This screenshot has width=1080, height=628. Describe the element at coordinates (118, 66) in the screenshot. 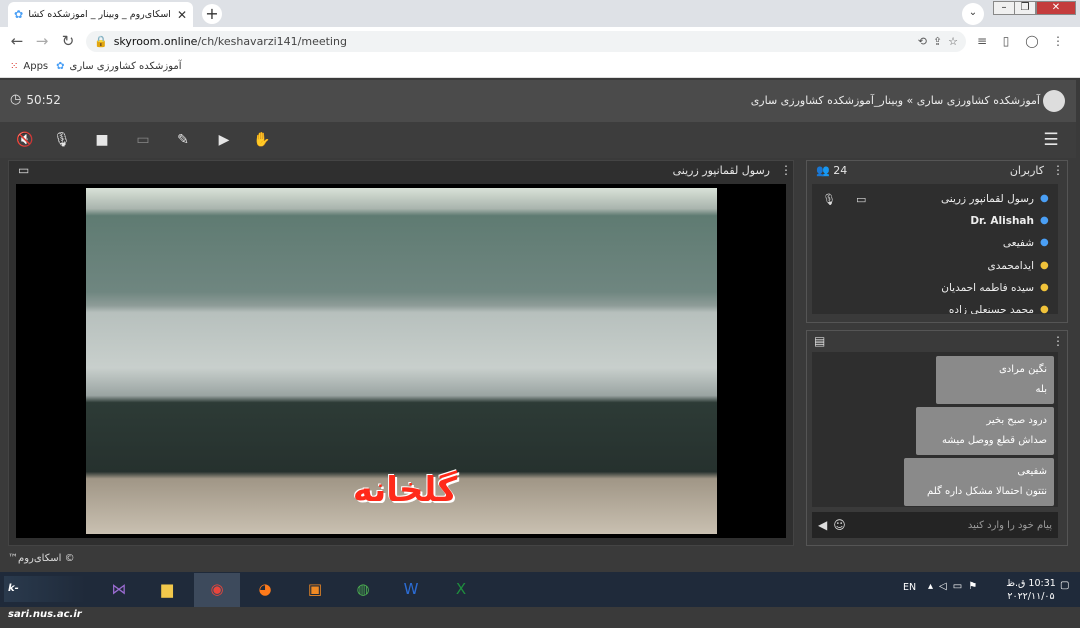

I see `bookmark-skyroom: ✿ آموزشکده کشاورزی ساری` at that location.